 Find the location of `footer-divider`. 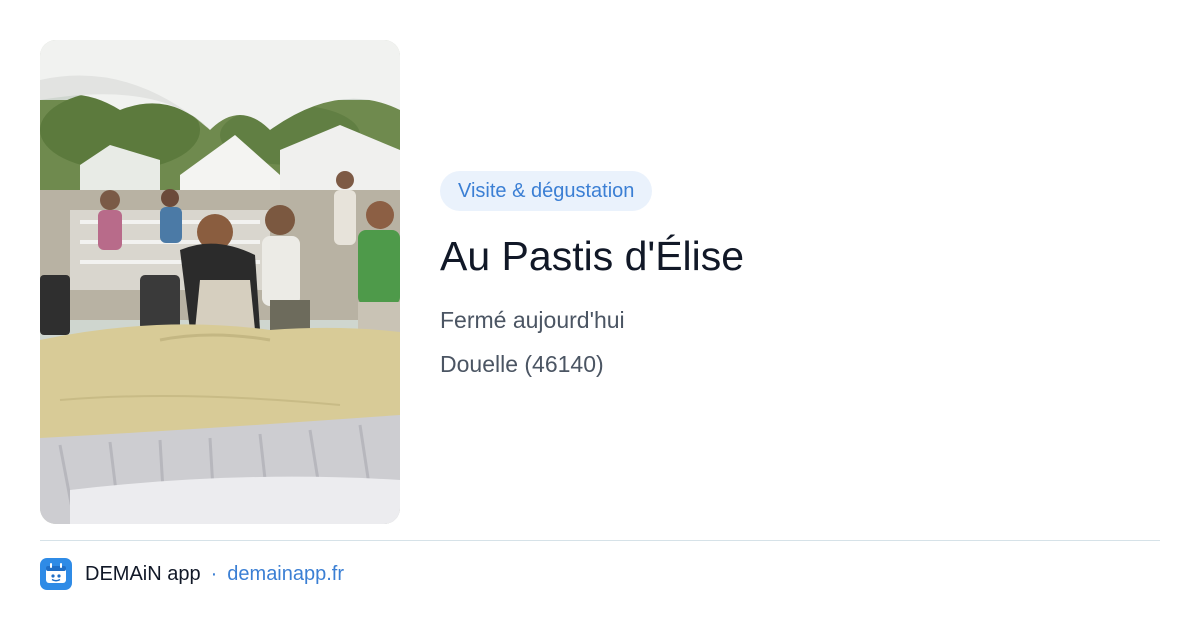

footer-divider is located at coordinates (600, 540).